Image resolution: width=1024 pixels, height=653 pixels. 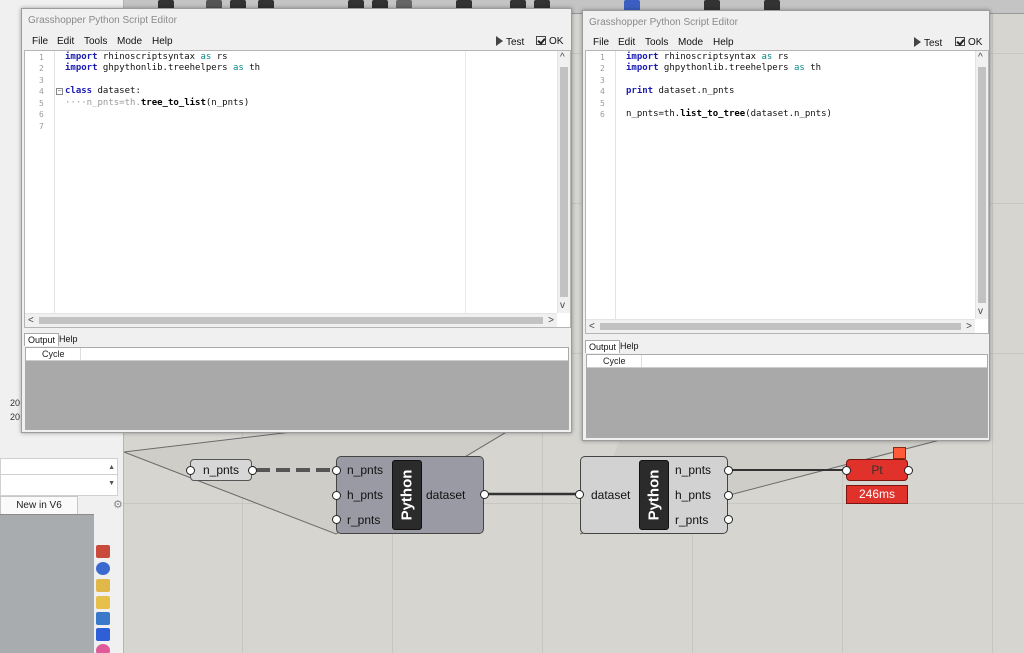 What do you see at coordinates (602, 80) in the screenshot?
I see `line-number: 3` at bounding box center [602, 80].